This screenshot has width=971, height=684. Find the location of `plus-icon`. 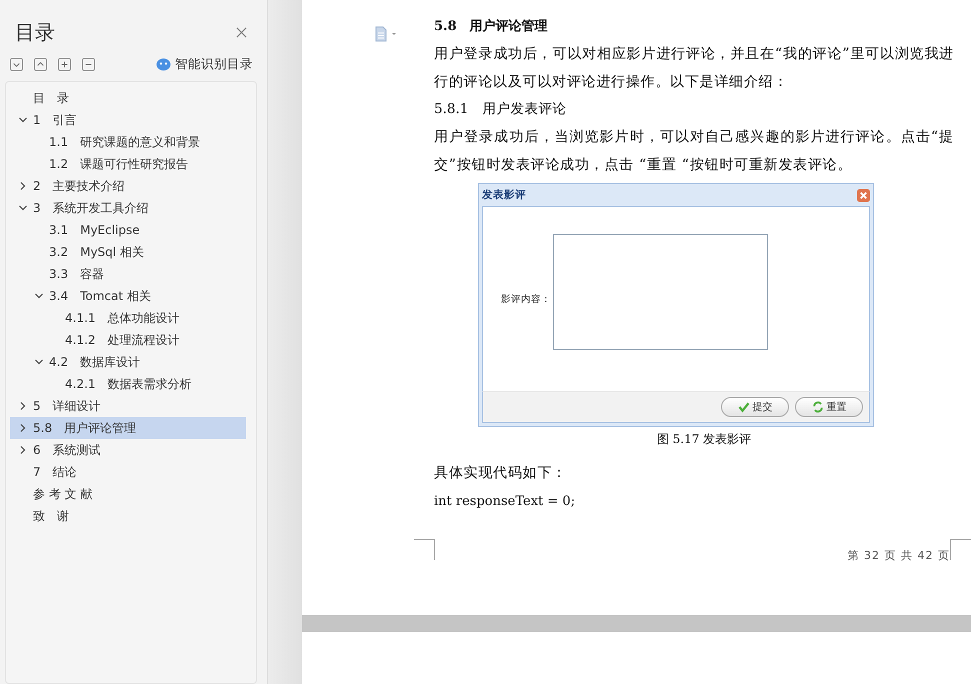

plus-icon is located at coordinates (64, 64).